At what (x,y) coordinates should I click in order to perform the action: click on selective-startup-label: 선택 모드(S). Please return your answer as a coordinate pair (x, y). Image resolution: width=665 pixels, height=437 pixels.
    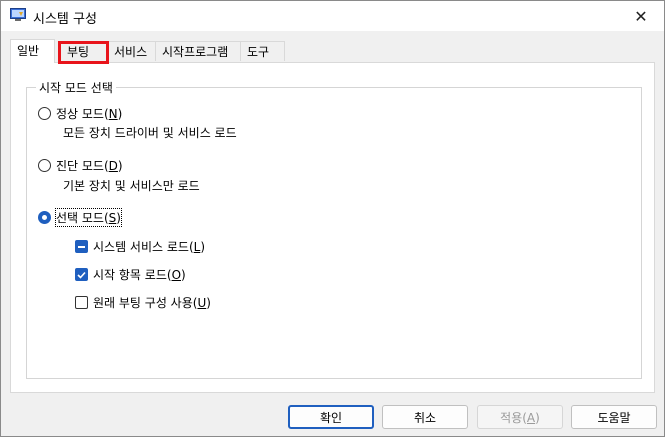
    Looking at the image, I should click on (88, 217).